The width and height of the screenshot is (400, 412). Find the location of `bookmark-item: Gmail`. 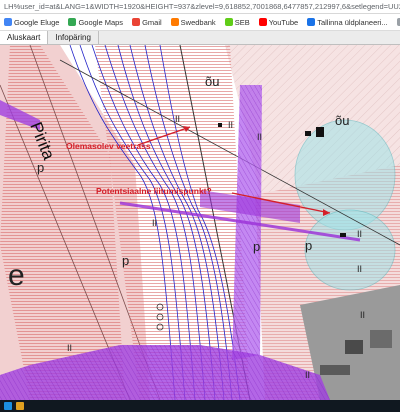

bookmark-item: Gmail is located at coordinates (147, 22).